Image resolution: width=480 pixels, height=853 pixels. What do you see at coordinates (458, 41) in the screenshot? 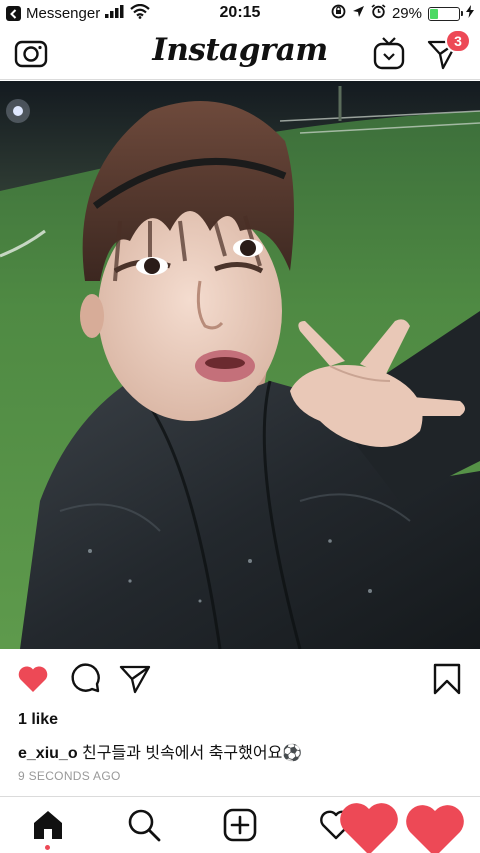
I see `direct-unread-badge: 3` at bounding box center [458, 41].